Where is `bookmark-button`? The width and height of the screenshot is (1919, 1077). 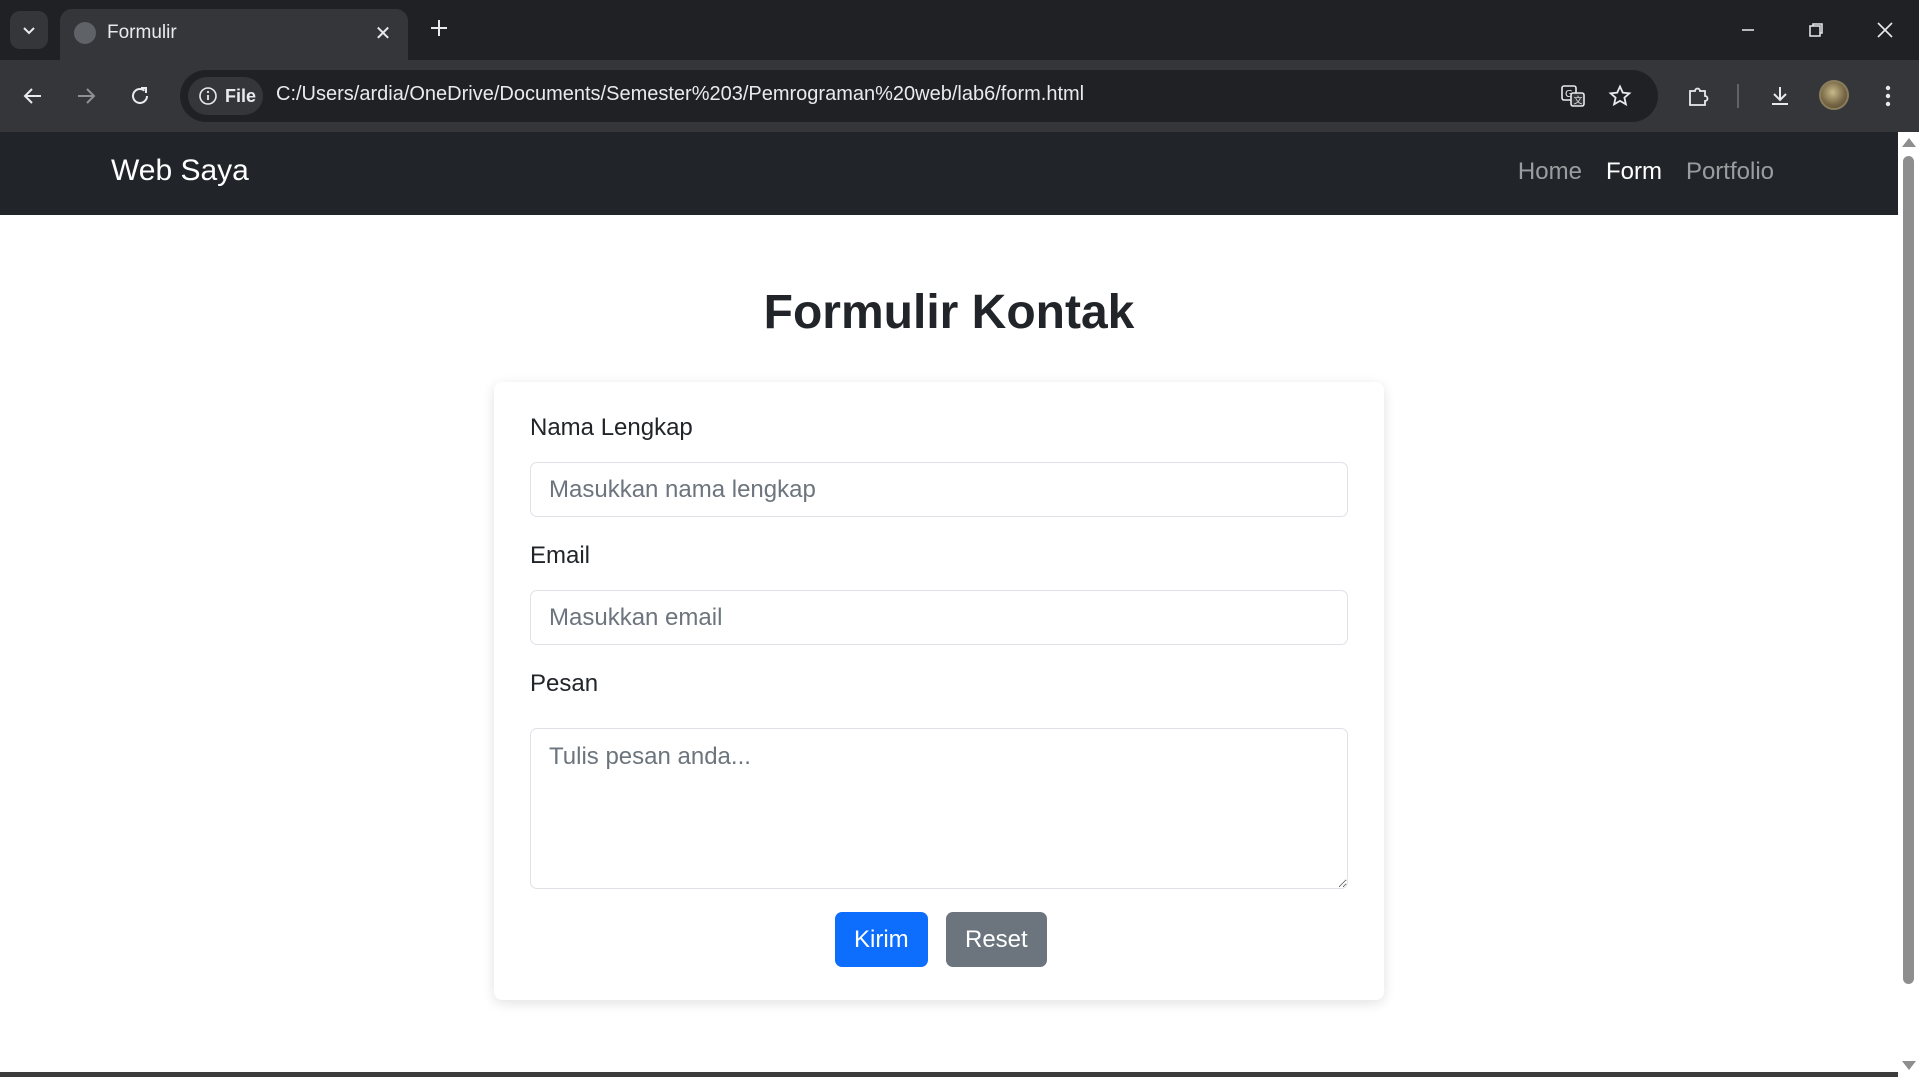
bookmark-button is located at coordinates (1620, 96).